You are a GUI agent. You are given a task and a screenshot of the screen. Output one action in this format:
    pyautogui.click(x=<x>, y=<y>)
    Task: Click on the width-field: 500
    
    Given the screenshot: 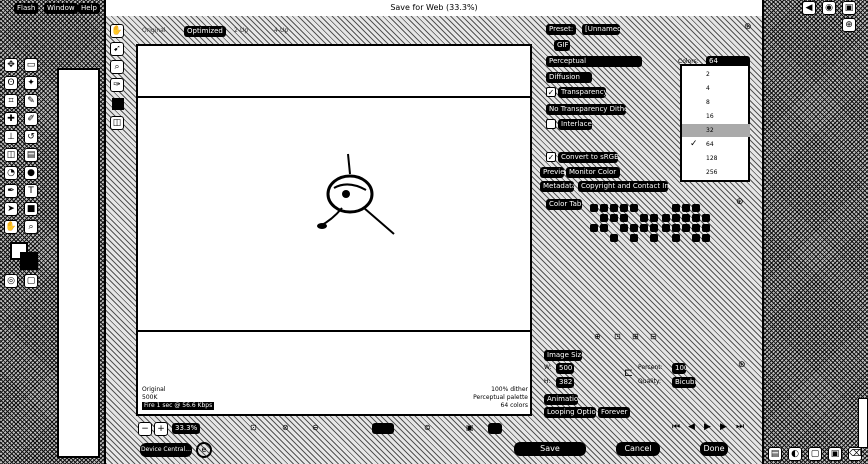 What is the action you would take?
    pyautogui.click(x=565, y=368)
    